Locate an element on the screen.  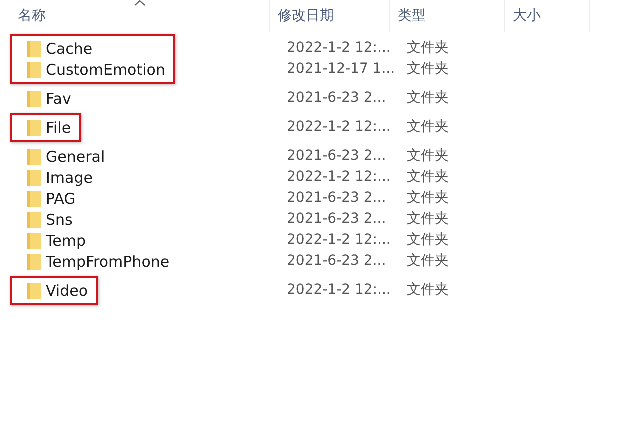
file-name: CustomEmotion is located at coordinates (106, 69).